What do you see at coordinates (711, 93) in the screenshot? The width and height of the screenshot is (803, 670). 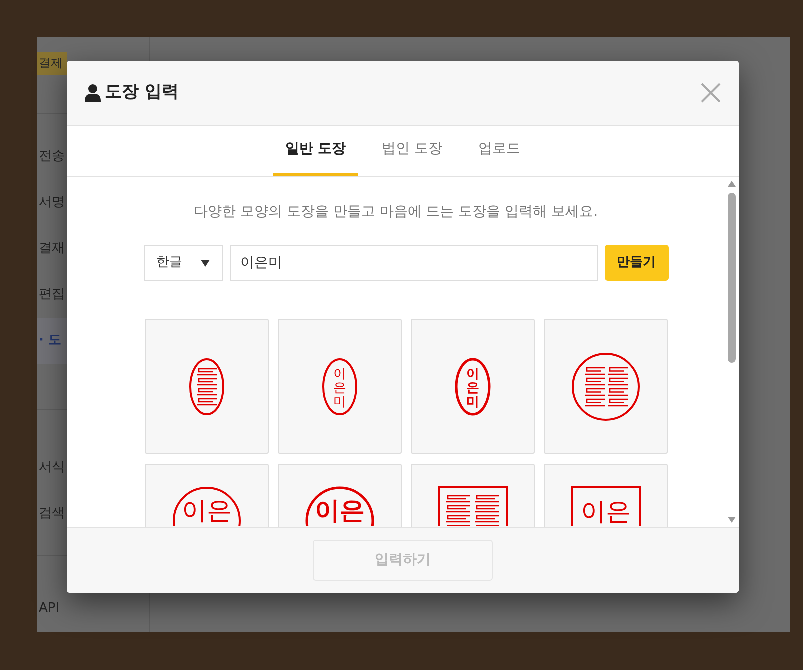 I see `close-icon` at bounding box center [711, 93].